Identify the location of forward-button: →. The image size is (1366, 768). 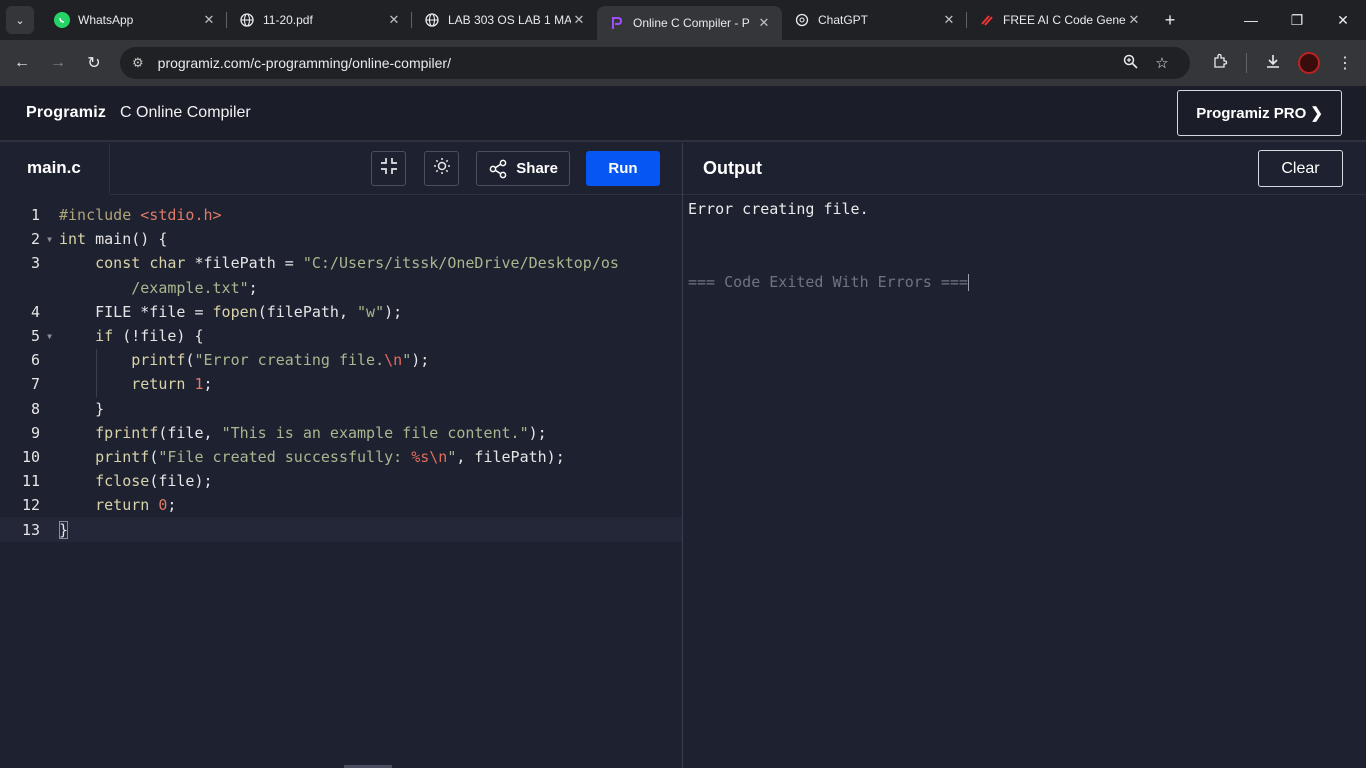
(58, 63).